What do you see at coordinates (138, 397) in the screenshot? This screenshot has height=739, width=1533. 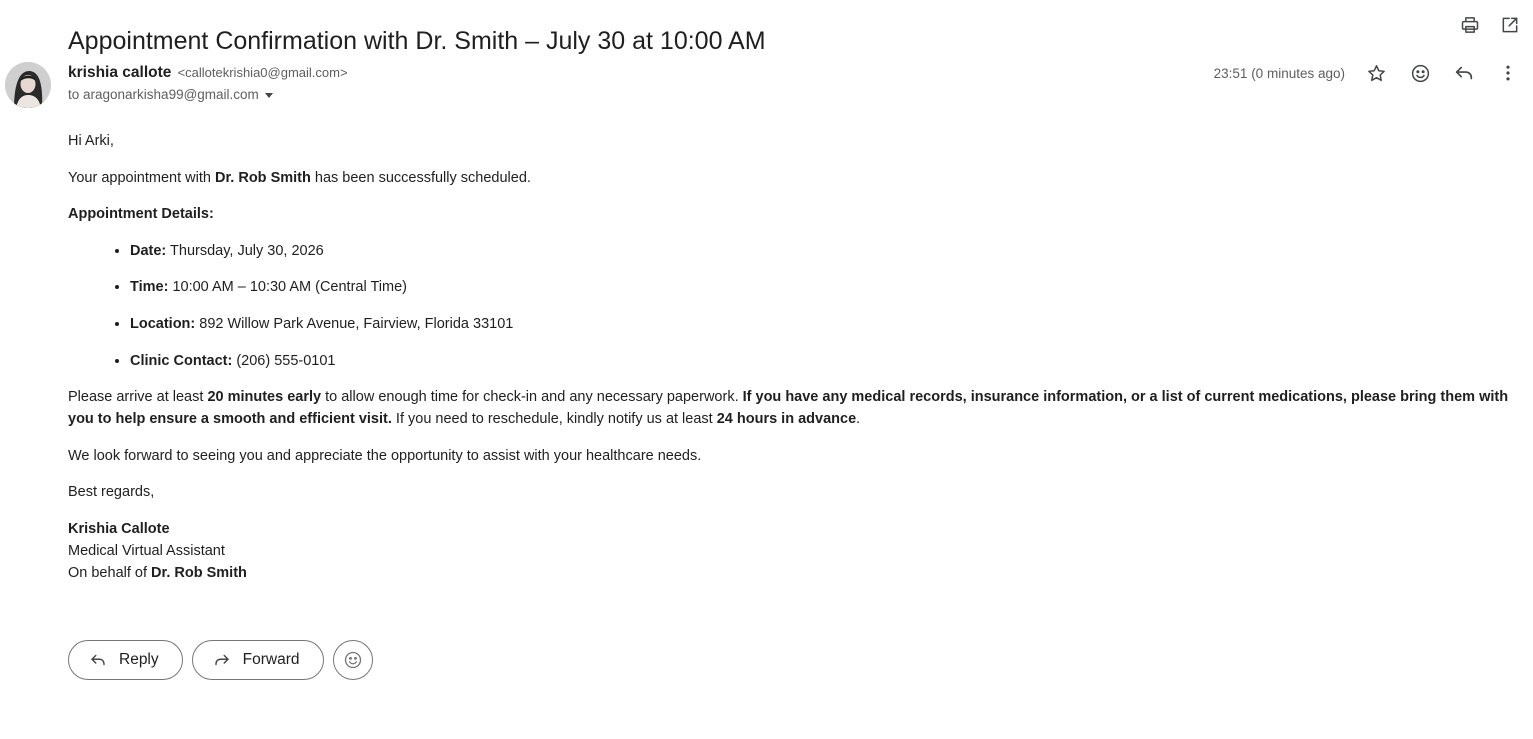 I see `arrival-text: Please arrive at least` at bounding box center [138, 397].